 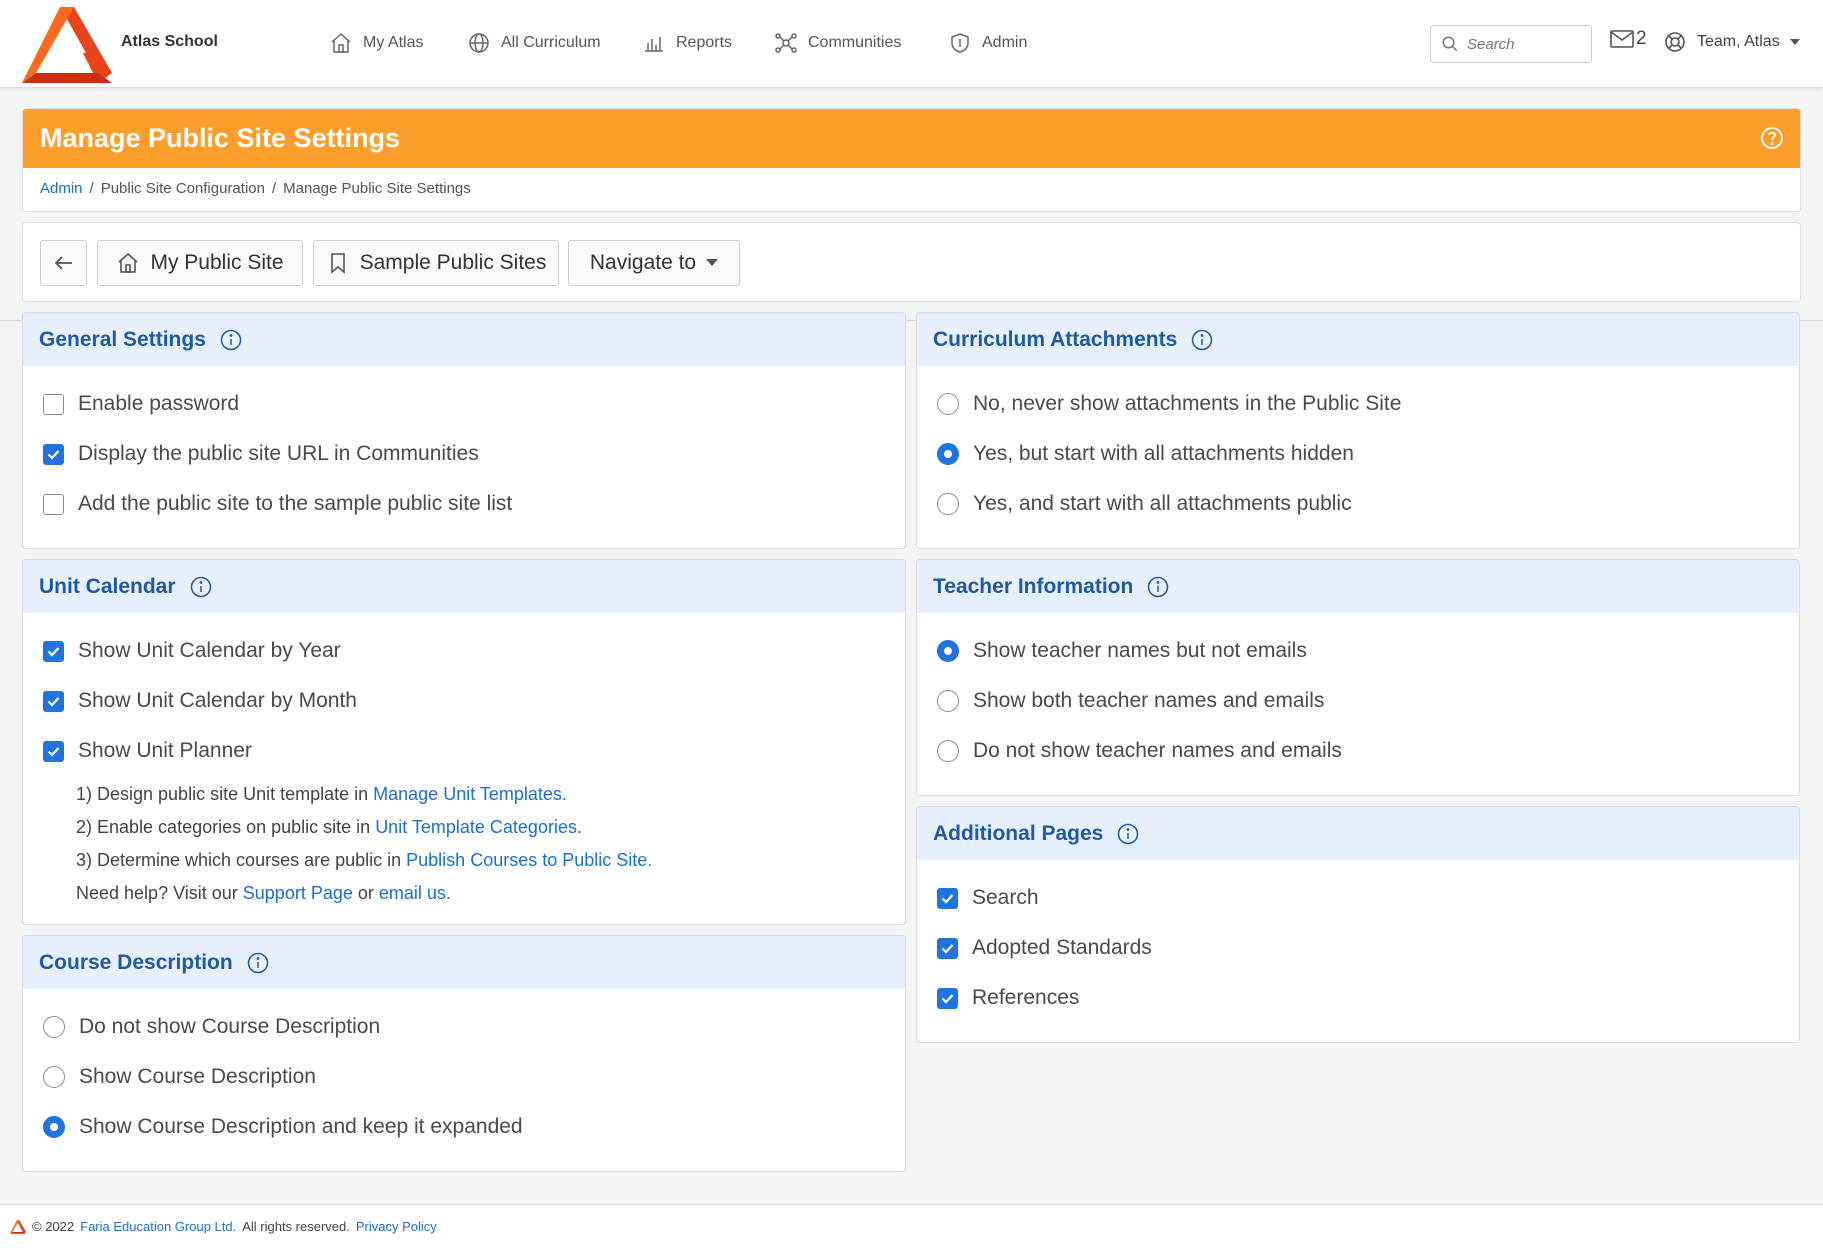 What do you see at coordinates (1122, 651) in the screenshot?
I see `names-no-emails-option: Show teacher names but not emails` at bounding box center [1122, 651].